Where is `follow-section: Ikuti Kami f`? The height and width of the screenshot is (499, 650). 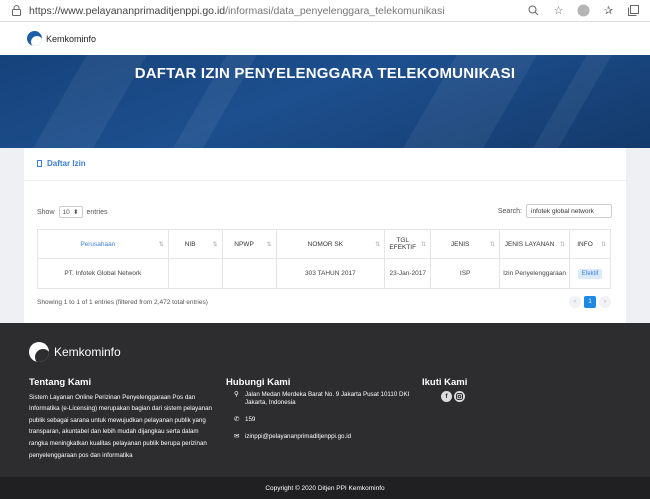 follow-section: Ikuti Kami f is located at coordinates (462, 389).